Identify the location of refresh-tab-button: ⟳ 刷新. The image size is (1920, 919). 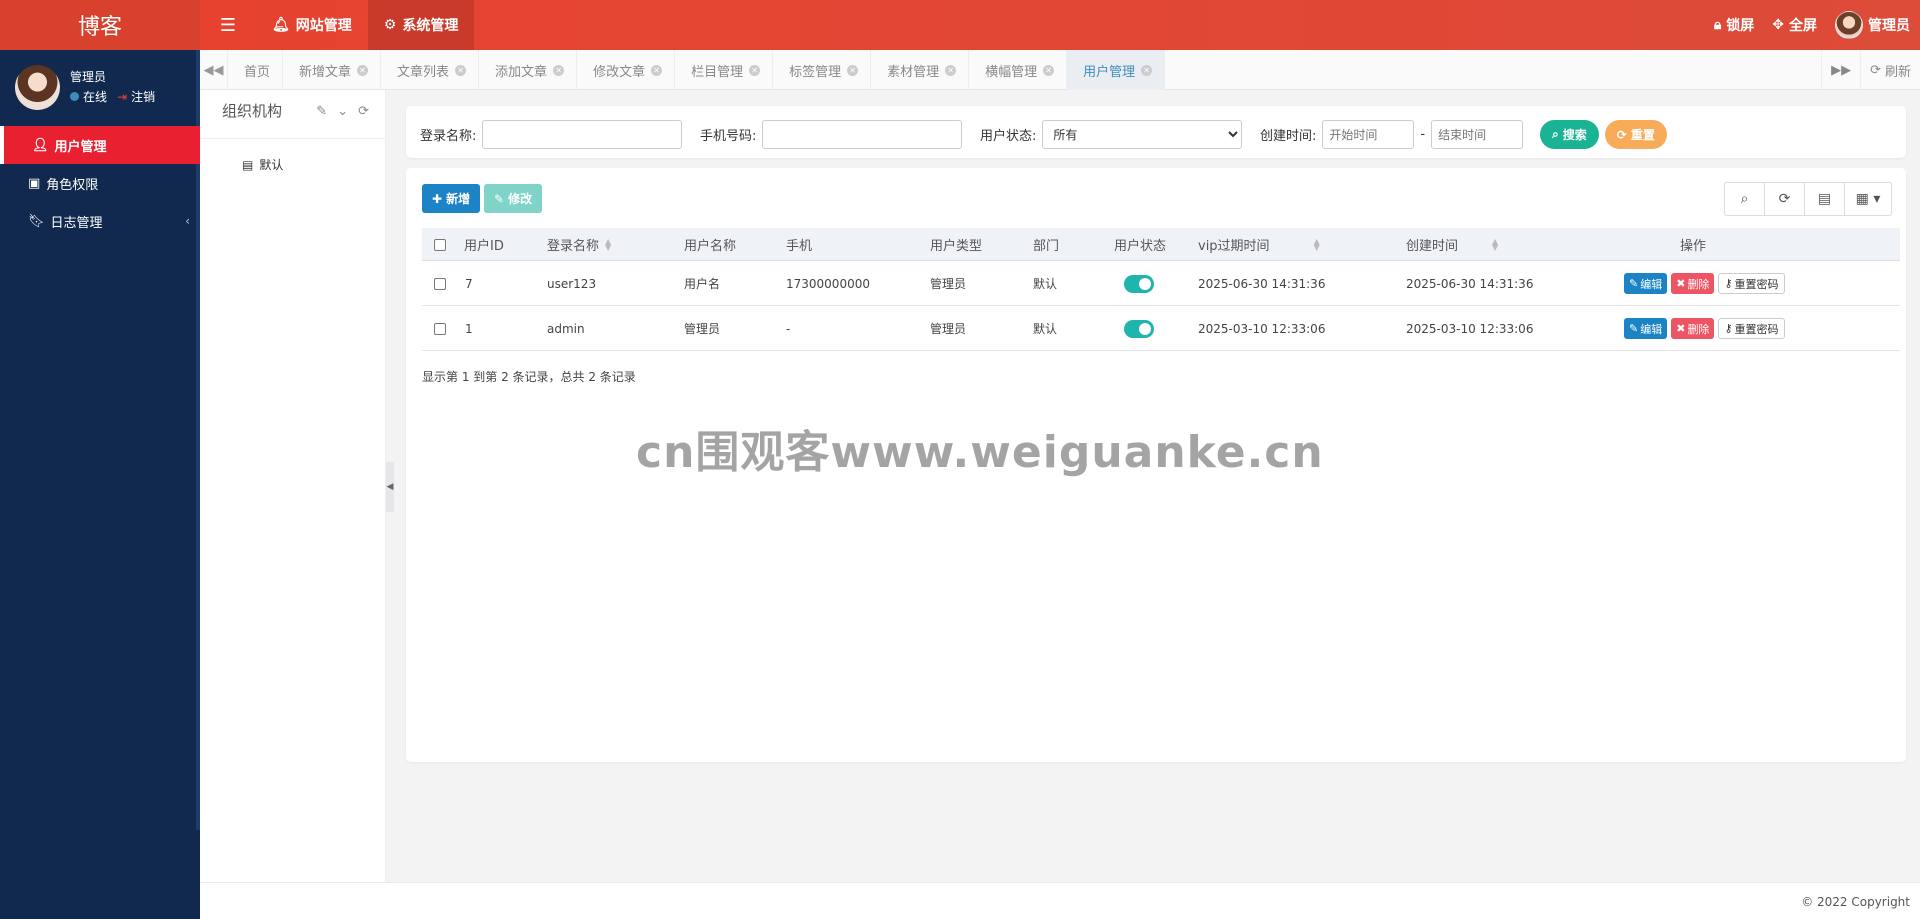
(1890, 70).